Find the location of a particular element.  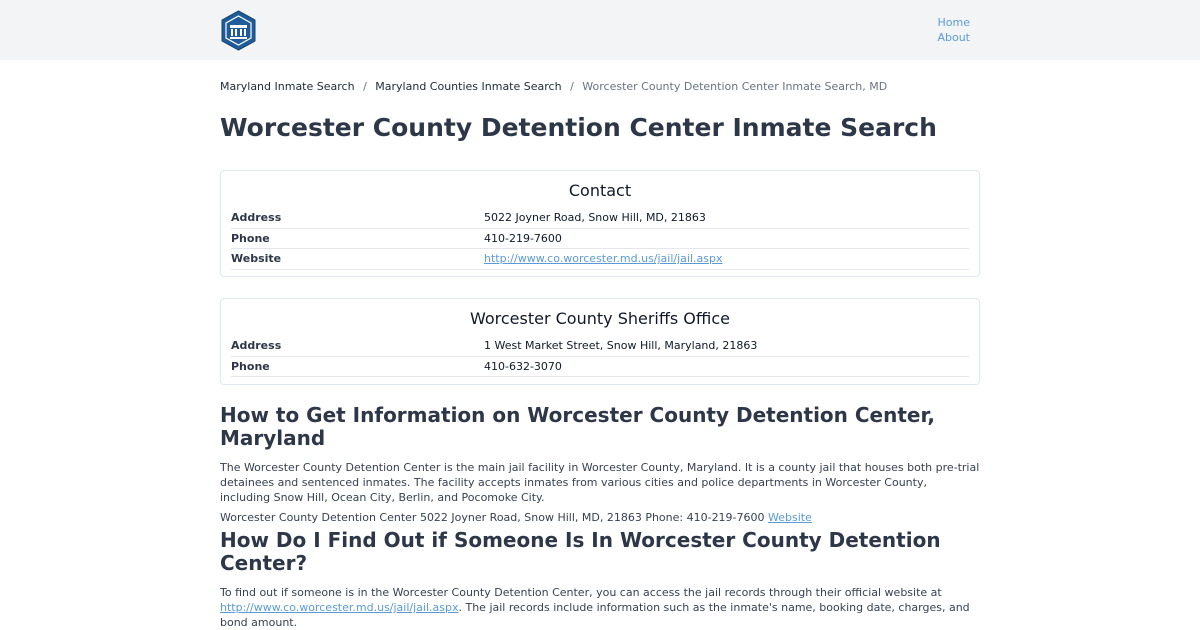

top-nav: Home About is located at coordinates (953, 30).